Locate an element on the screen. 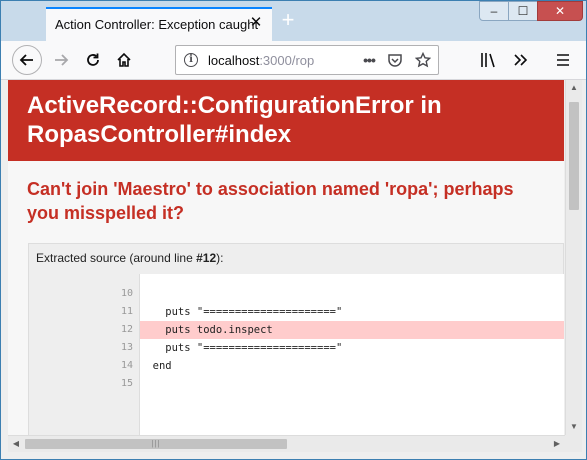 This screenshot has height=460, width=587. url-bar: i localhost:3000/rop ••• is located at coordinates (307, 60).